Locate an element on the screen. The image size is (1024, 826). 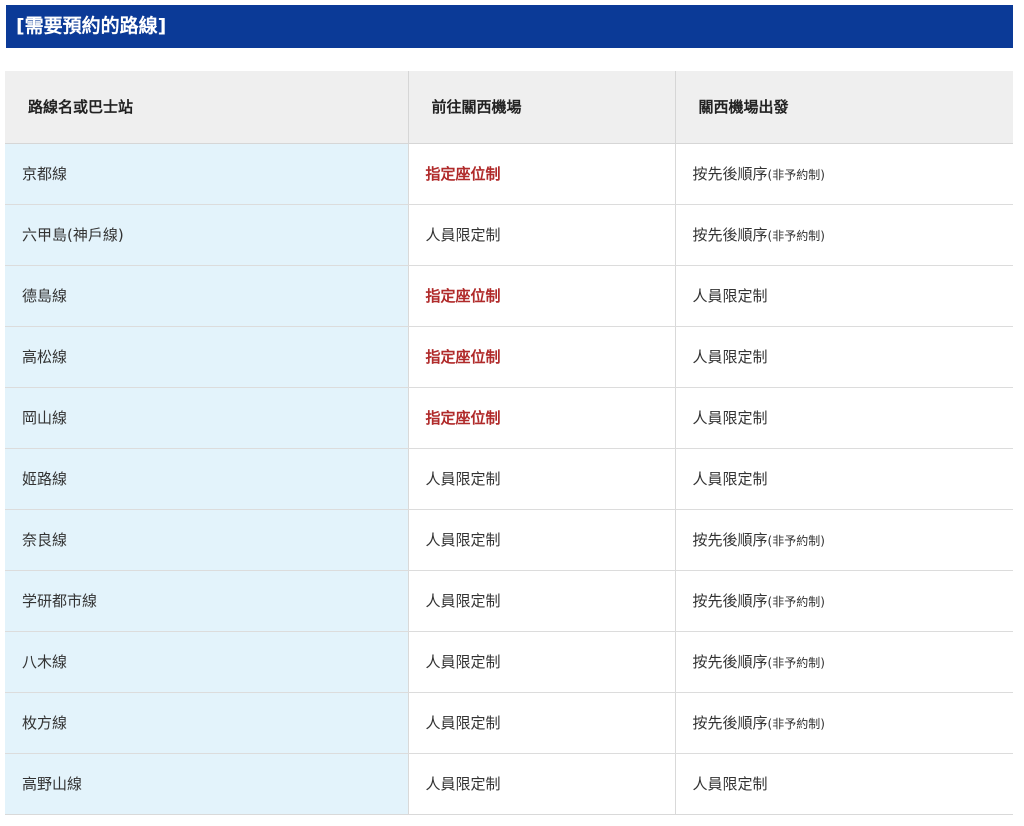
table-row: 奈良線 人員限定制 按先後順序(非予約制) is located at coordinates (509, 540).